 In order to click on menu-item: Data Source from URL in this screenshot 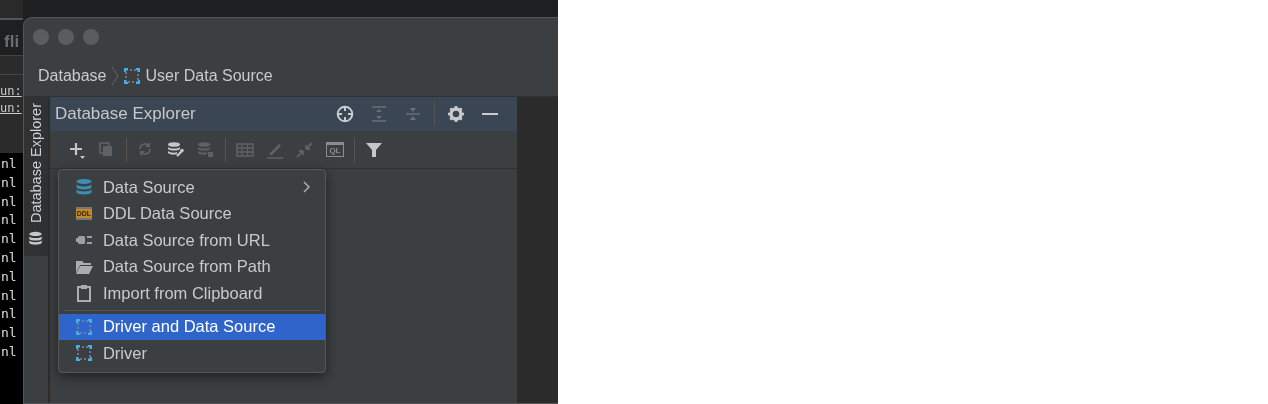, I will do `click(191, 240)`.